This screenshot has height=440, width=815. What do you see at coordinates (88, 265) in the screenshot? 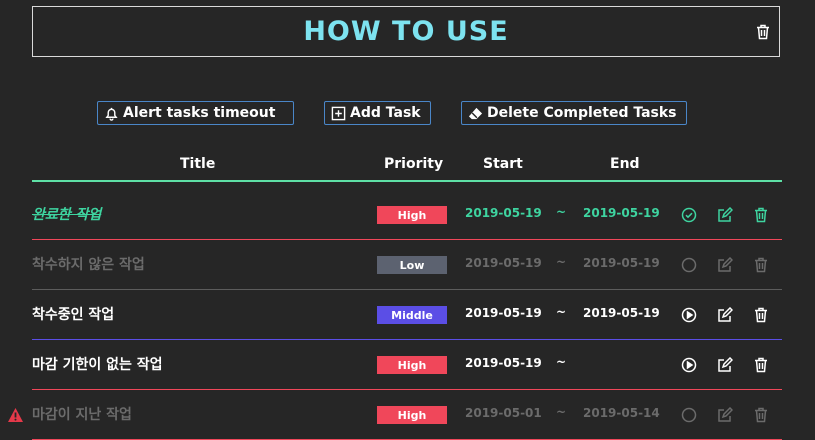
I see `task-title: 착수하지 않은 작업` at bounding box center [88, 265].